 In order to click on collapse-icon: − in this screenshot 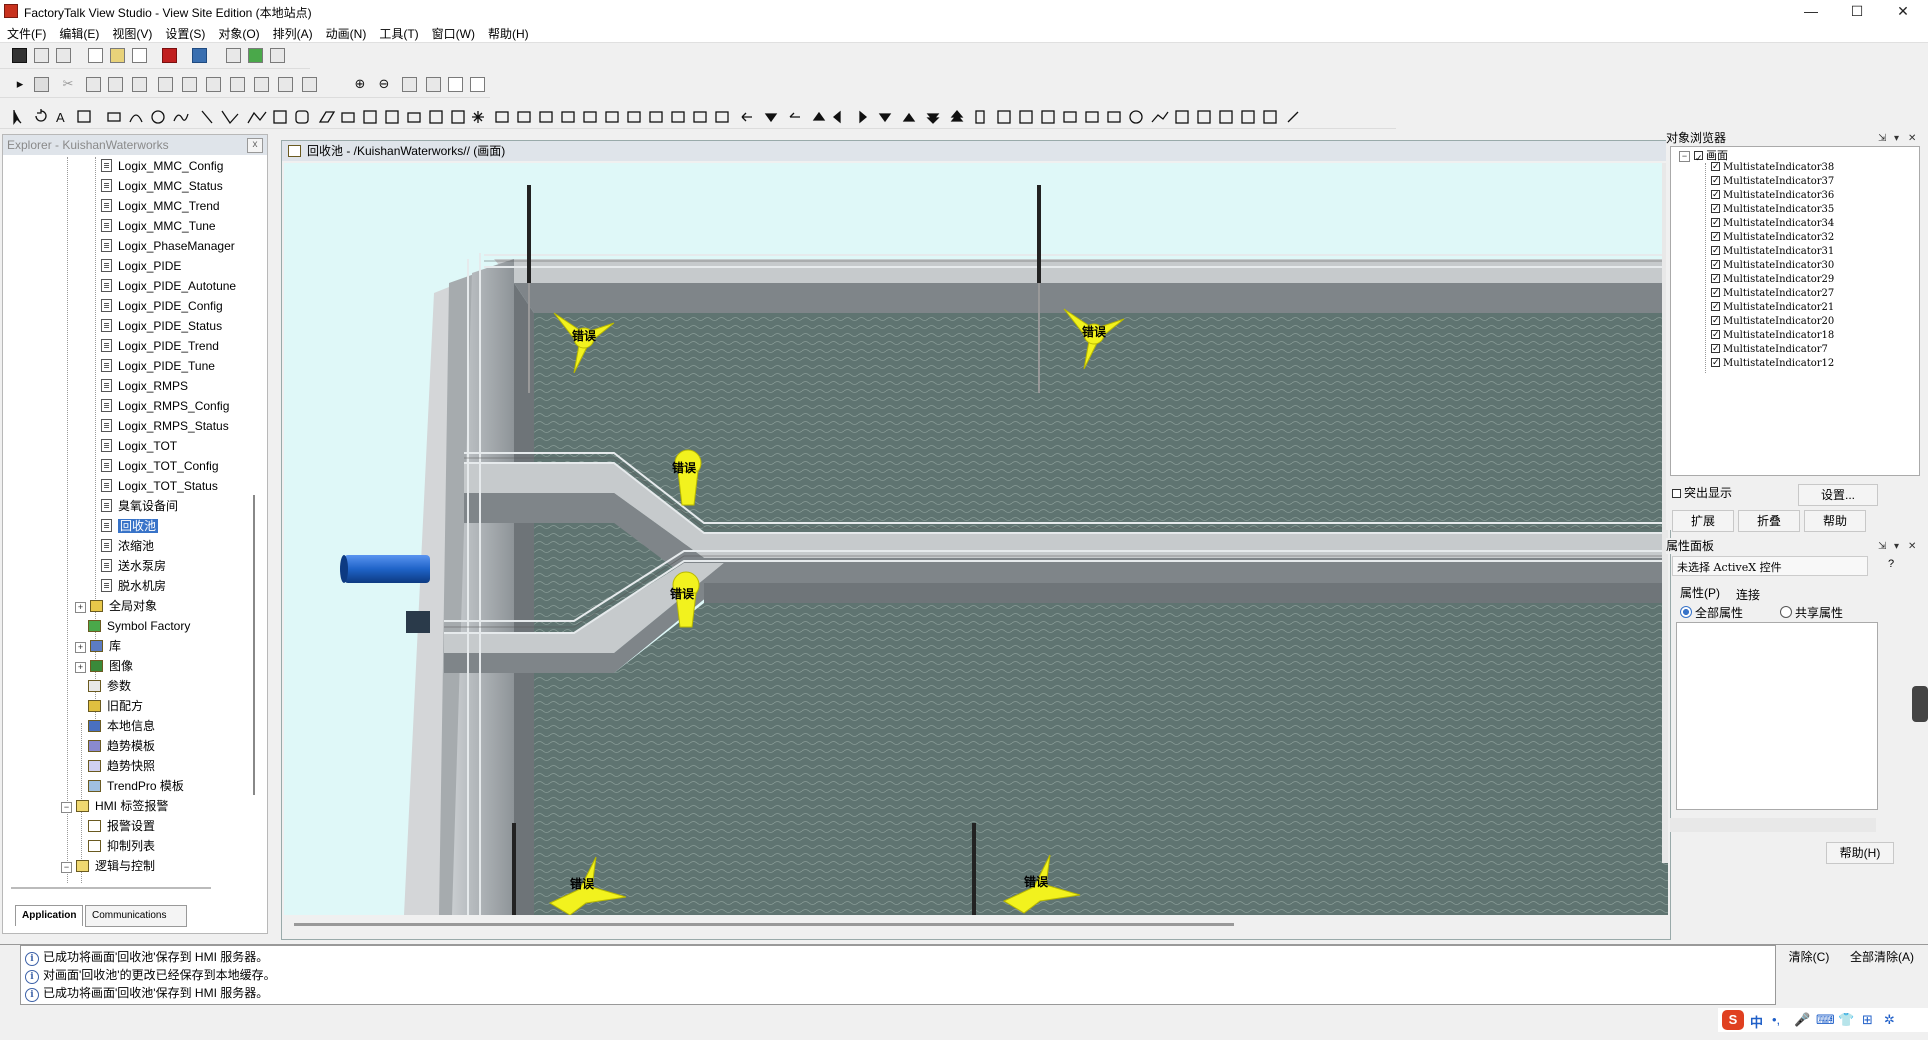, I will do `click(66, 867)`.